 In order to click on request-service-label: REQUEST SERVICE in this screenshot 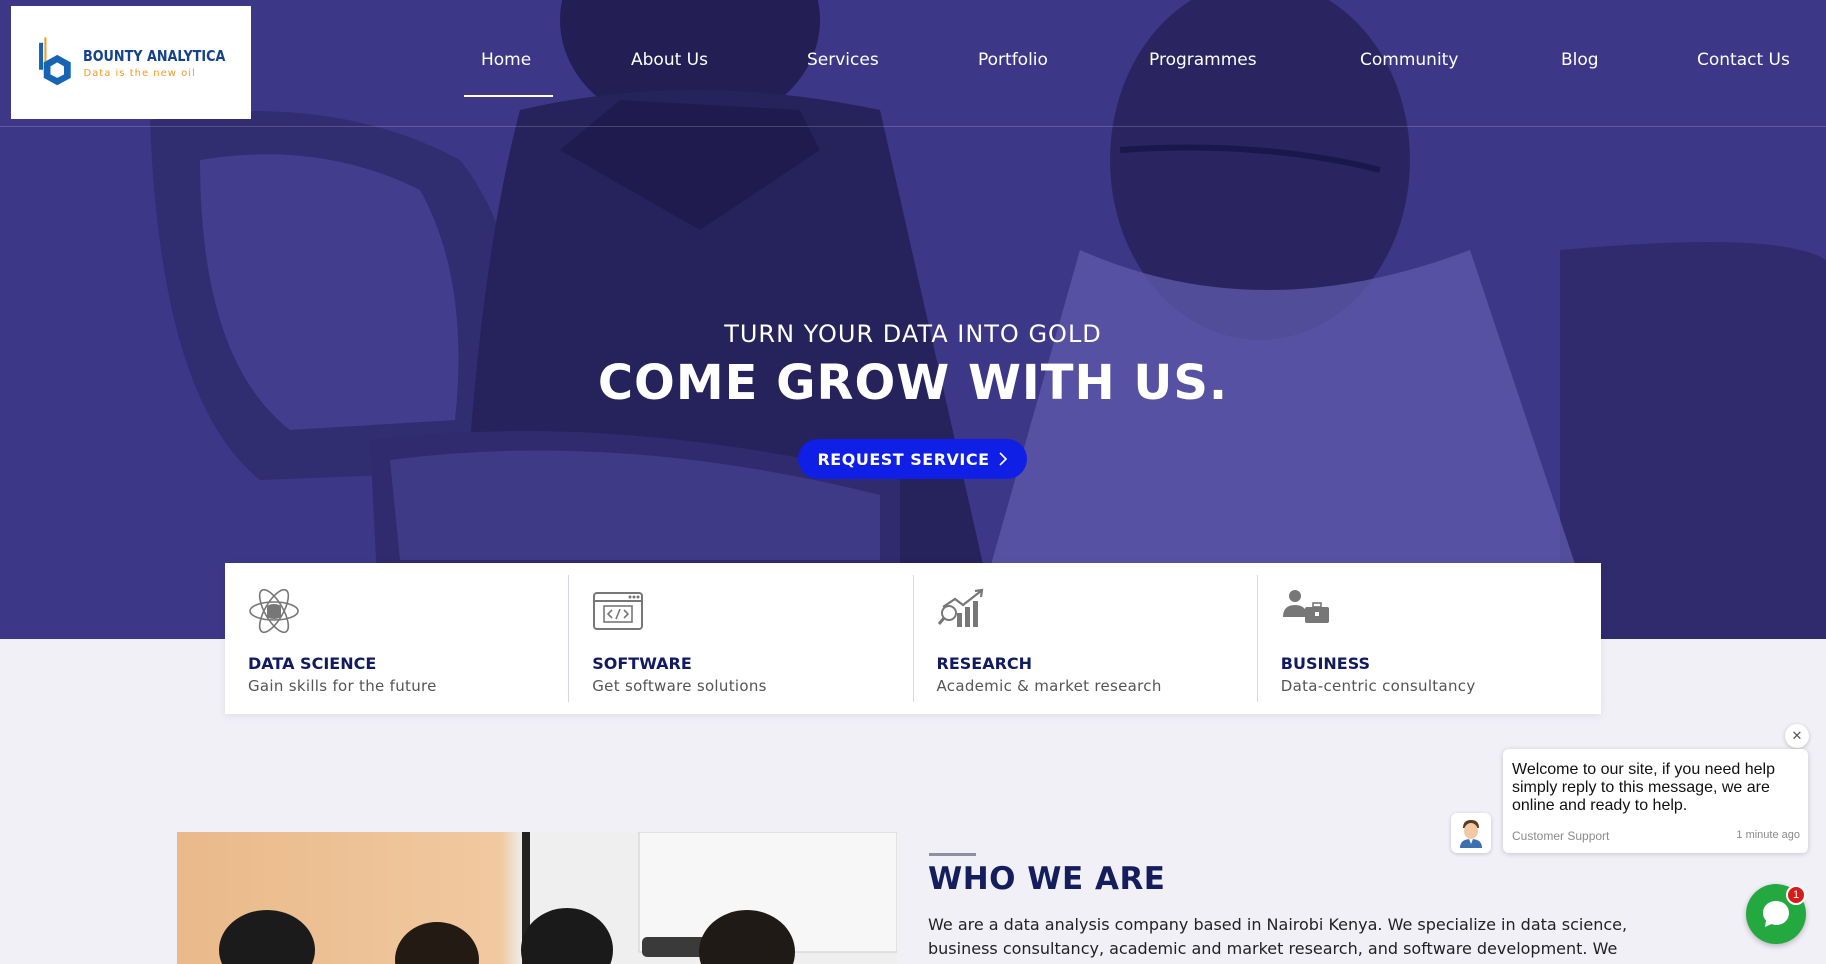, I will do `click(903, 459)`.